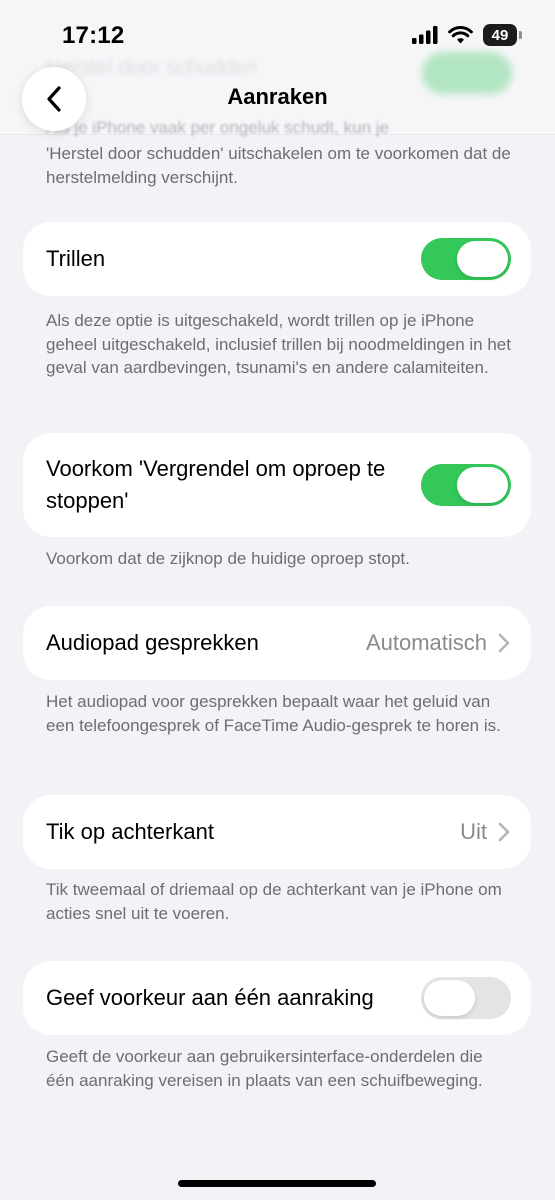  I want to click on battery-icon: 49, so click(502, 35).